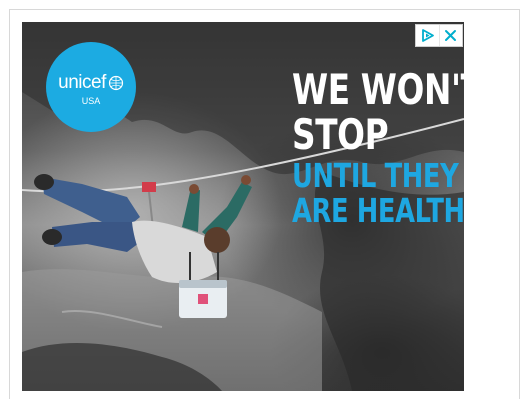  I want to click on vaccine-cooler-label, so click(203, 299).